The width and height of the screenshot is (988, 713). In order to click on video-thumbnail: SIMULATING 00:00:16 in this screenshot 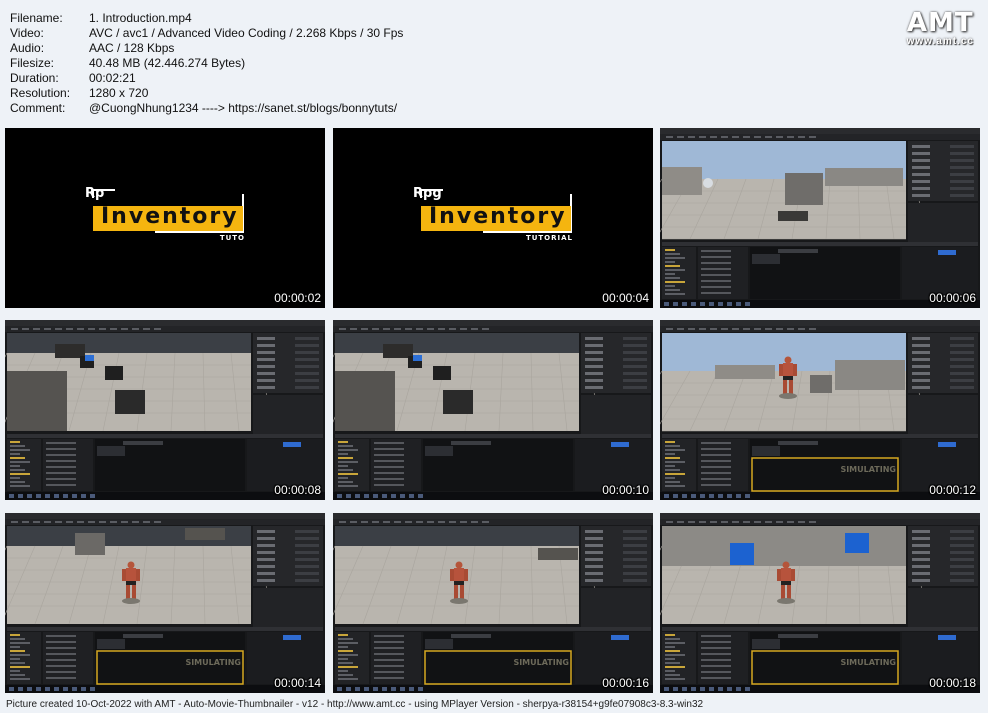, I will do `click(493, 603)`.